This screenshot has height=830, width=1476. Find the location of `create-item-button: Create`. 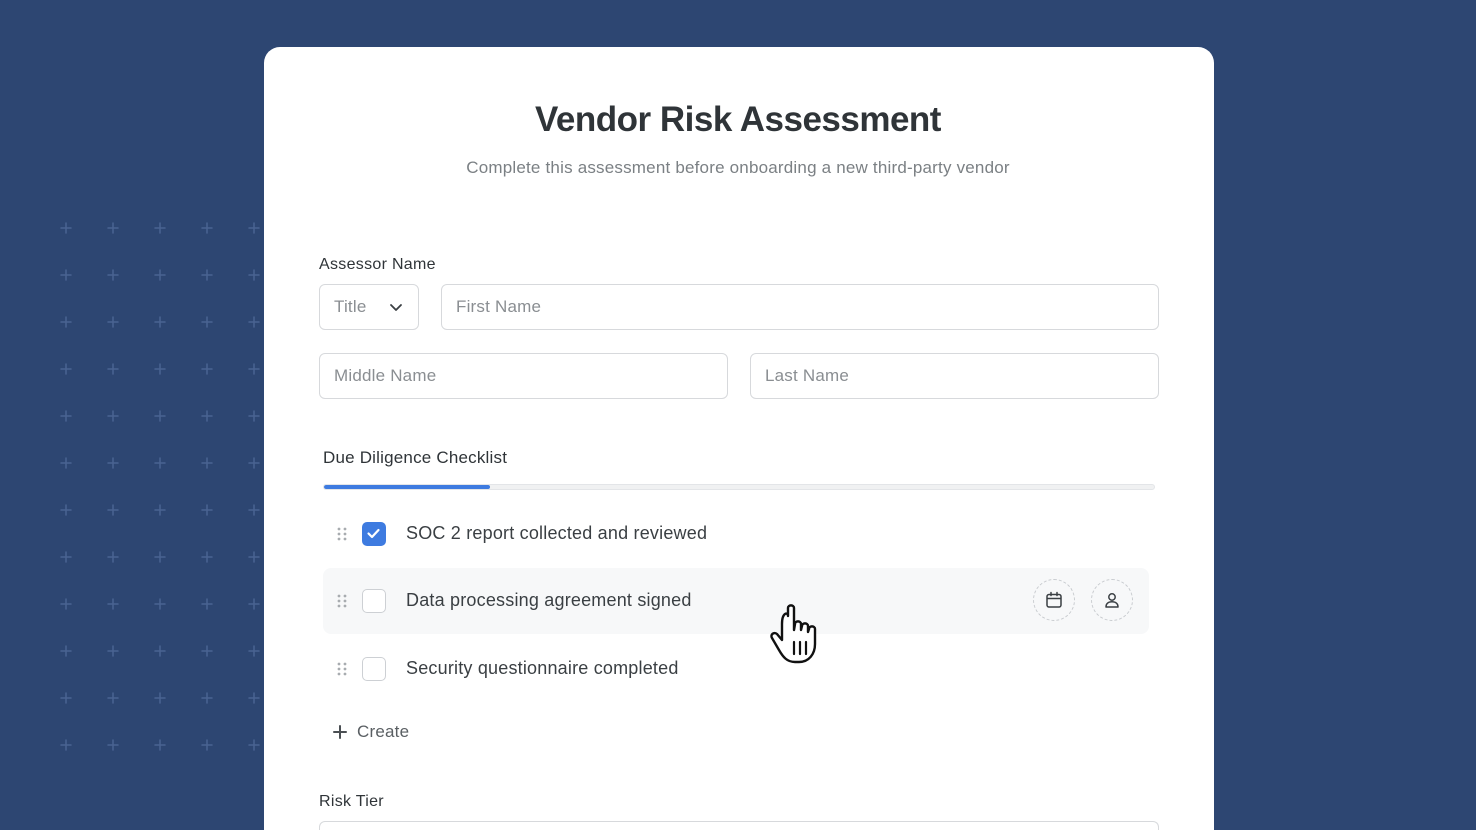

create-item-button: Create is located at coordinates (370, 732).